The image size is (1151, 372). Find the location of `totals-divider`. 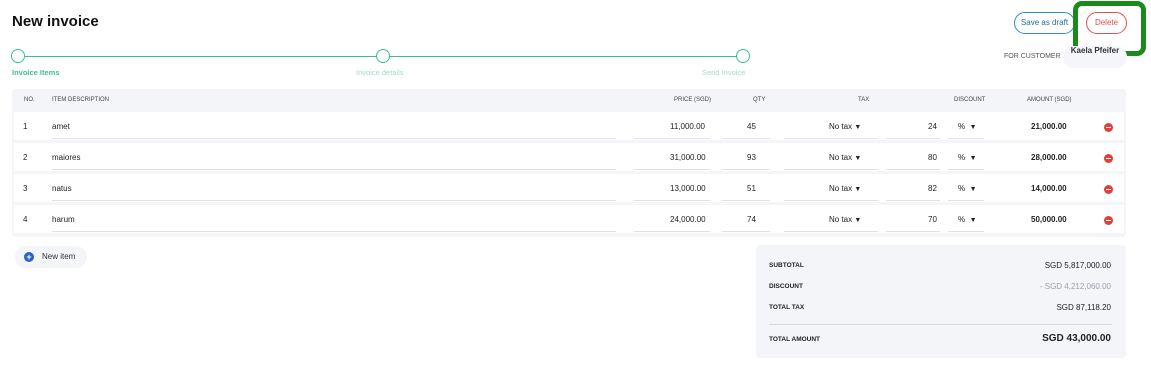

totals-divider is located at coordinates (940, 324).